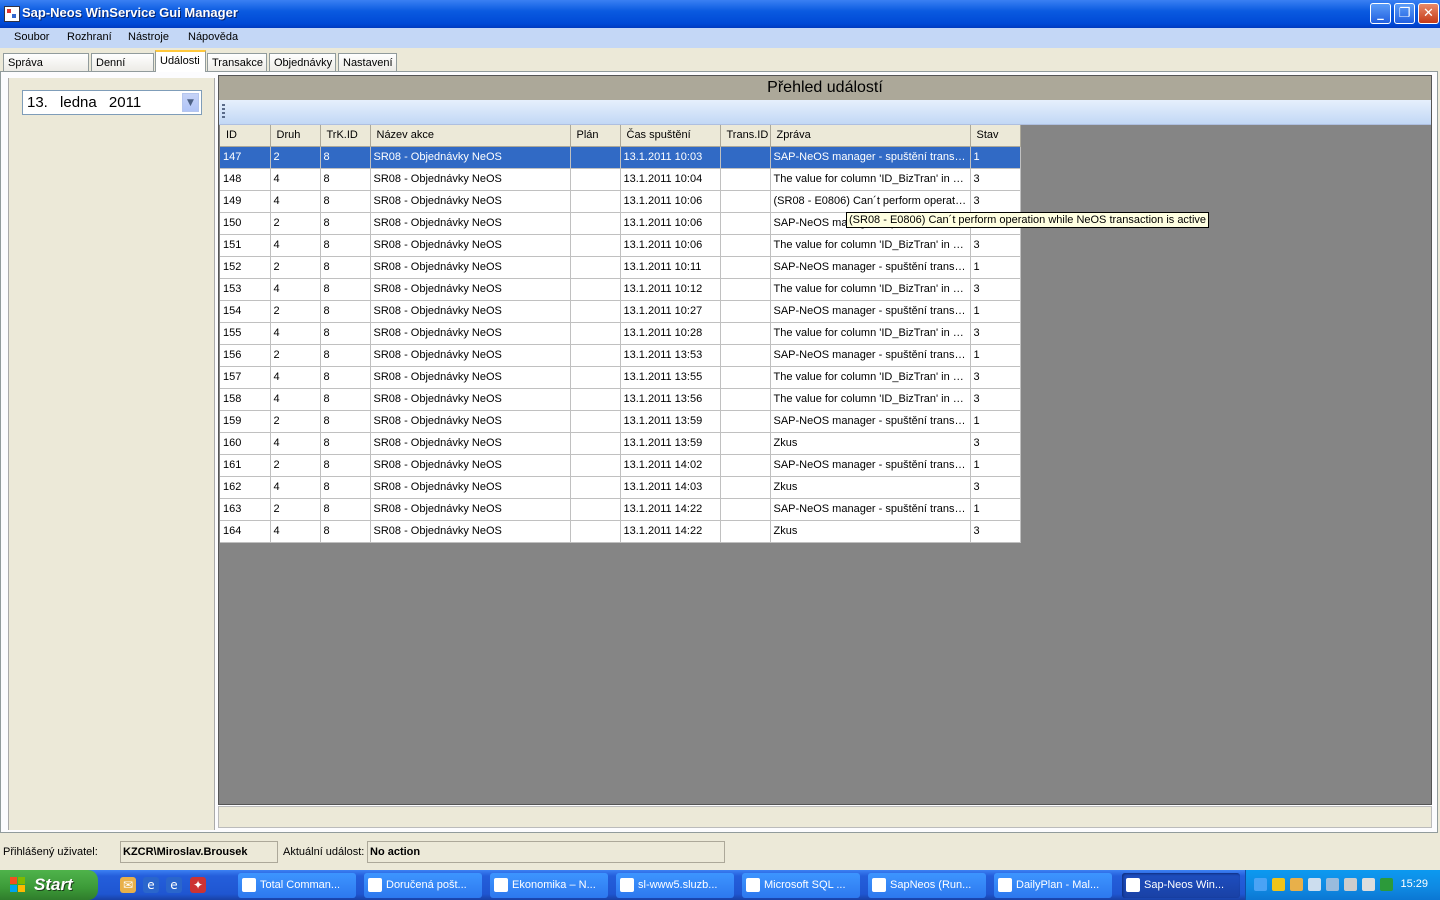 This screenshot has height=900, width=1440. What do you see at coordinates (302, 62) in the screenshot?
I see `tab-objednavky: Objednávky` at bounding box center [302, 62].